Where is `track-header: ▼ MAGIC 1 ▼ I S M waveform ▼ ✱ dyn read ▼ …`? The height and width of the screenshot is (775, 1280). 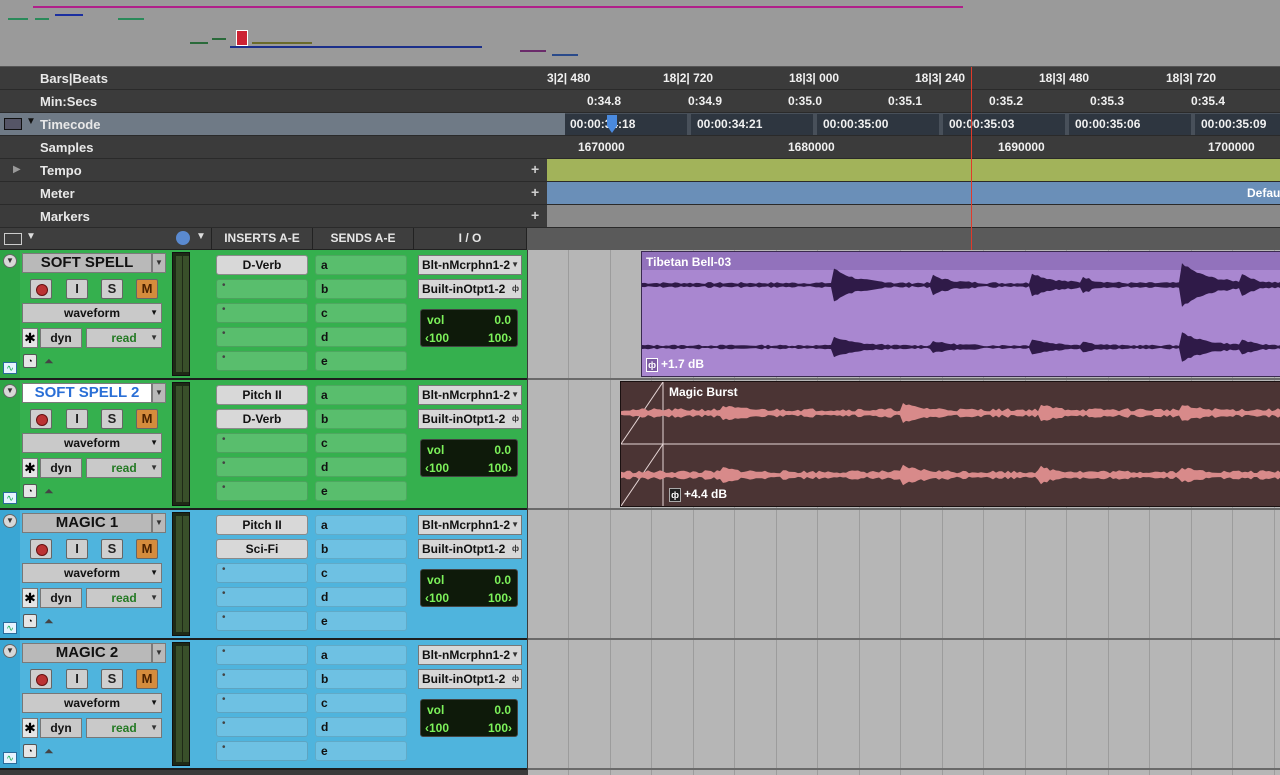
track-header: ▼ MAGIC 1 ▼ I S M waveform ▼ ✱ dyn read ▼ … is located at coordinates (263, 575).